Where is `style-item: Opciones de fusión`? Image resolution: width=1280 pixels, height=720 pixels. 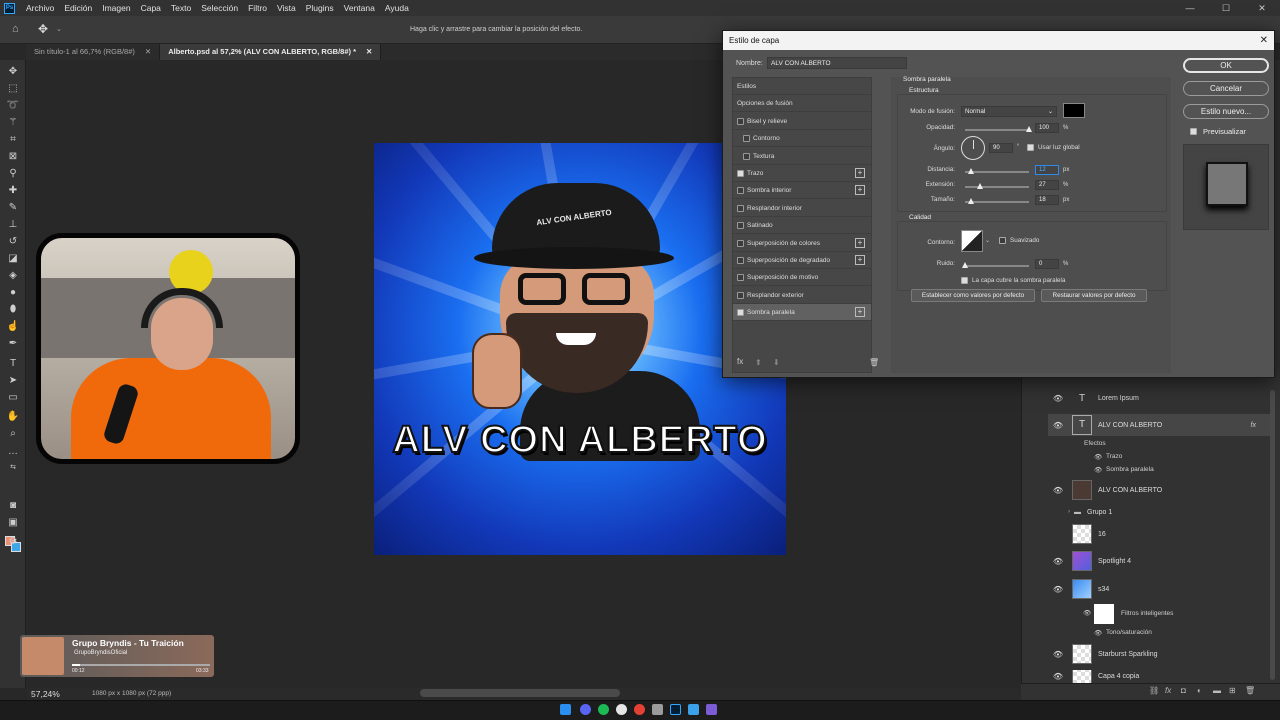 style-item: Opciones de fusión is located at coordinates (802, 104).